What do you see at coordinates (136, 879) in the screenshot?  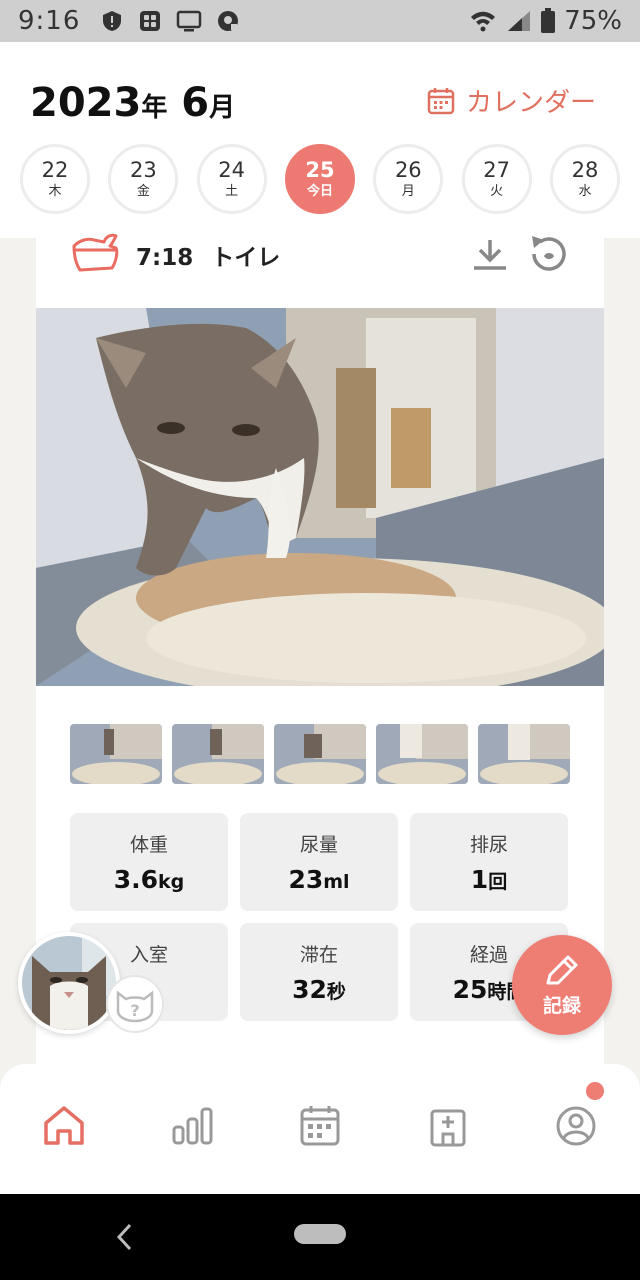 I see `stat-number: 3.6` at bounding box center [136, 879].